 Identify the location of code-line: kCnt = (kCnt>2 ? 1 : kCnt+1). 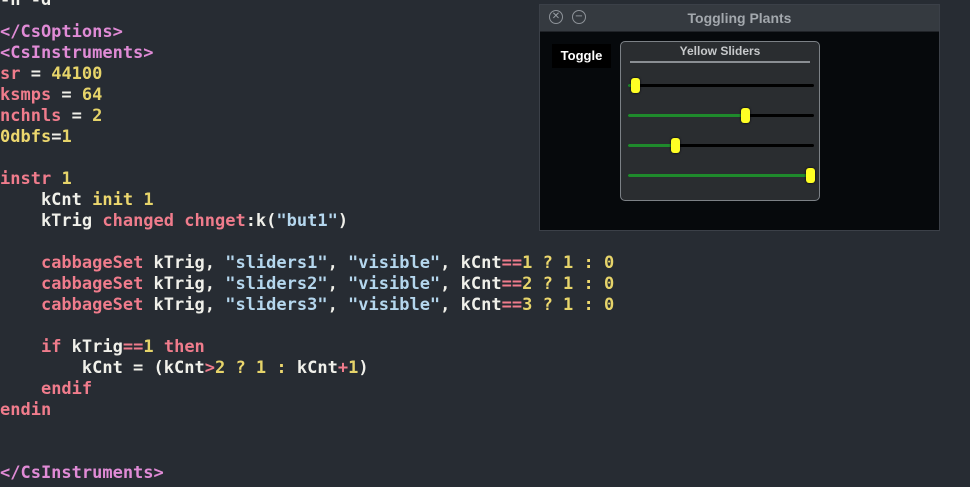
(184, 368).